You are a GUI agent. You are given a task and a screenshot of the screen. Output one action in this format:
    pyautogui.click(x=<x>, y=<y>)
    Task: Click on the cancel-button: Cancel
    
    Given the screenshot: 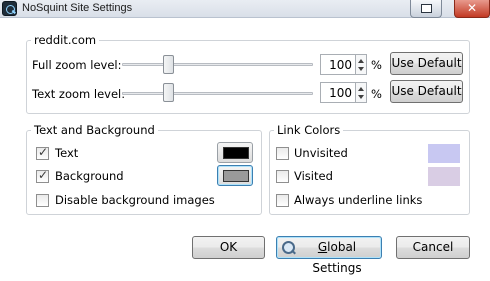 What is the action you would take?
    pyautogui.click(x=433, y=247)
    